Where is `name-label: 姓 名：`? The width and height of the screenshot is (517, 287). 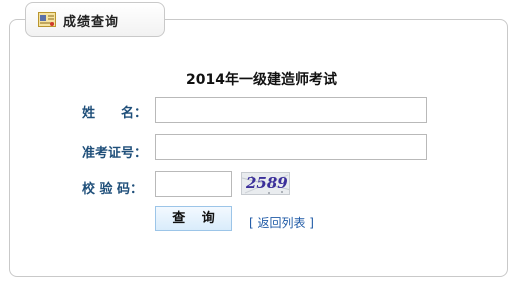 name-label: 姓 名： is located at coordinates (115, 113).